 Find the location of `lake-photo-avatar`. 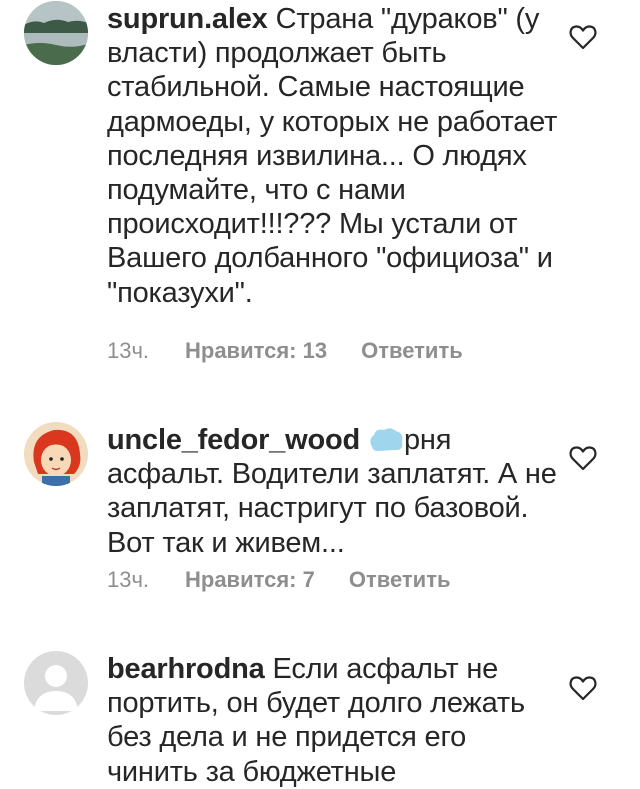

lake-photo-avatar is located at coordinates (56, 33).